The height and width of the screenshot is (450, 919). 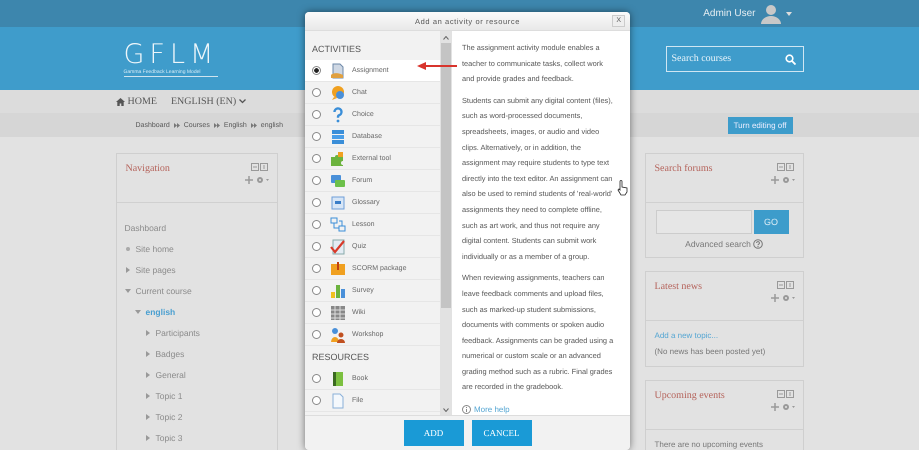 What do you see at coordinates (771, 222) in the screenshot?
I see `go-button: GO` at bounding box center [771, 222].